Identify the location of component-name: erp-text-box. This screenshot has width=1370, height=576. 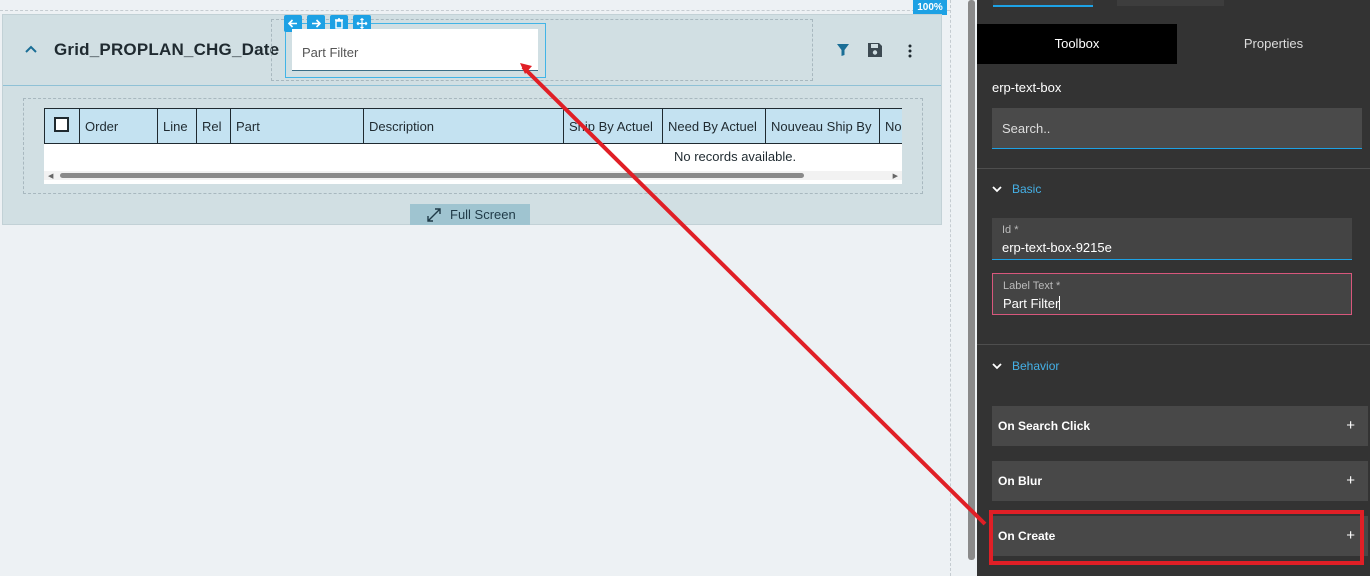
(1027, 87).